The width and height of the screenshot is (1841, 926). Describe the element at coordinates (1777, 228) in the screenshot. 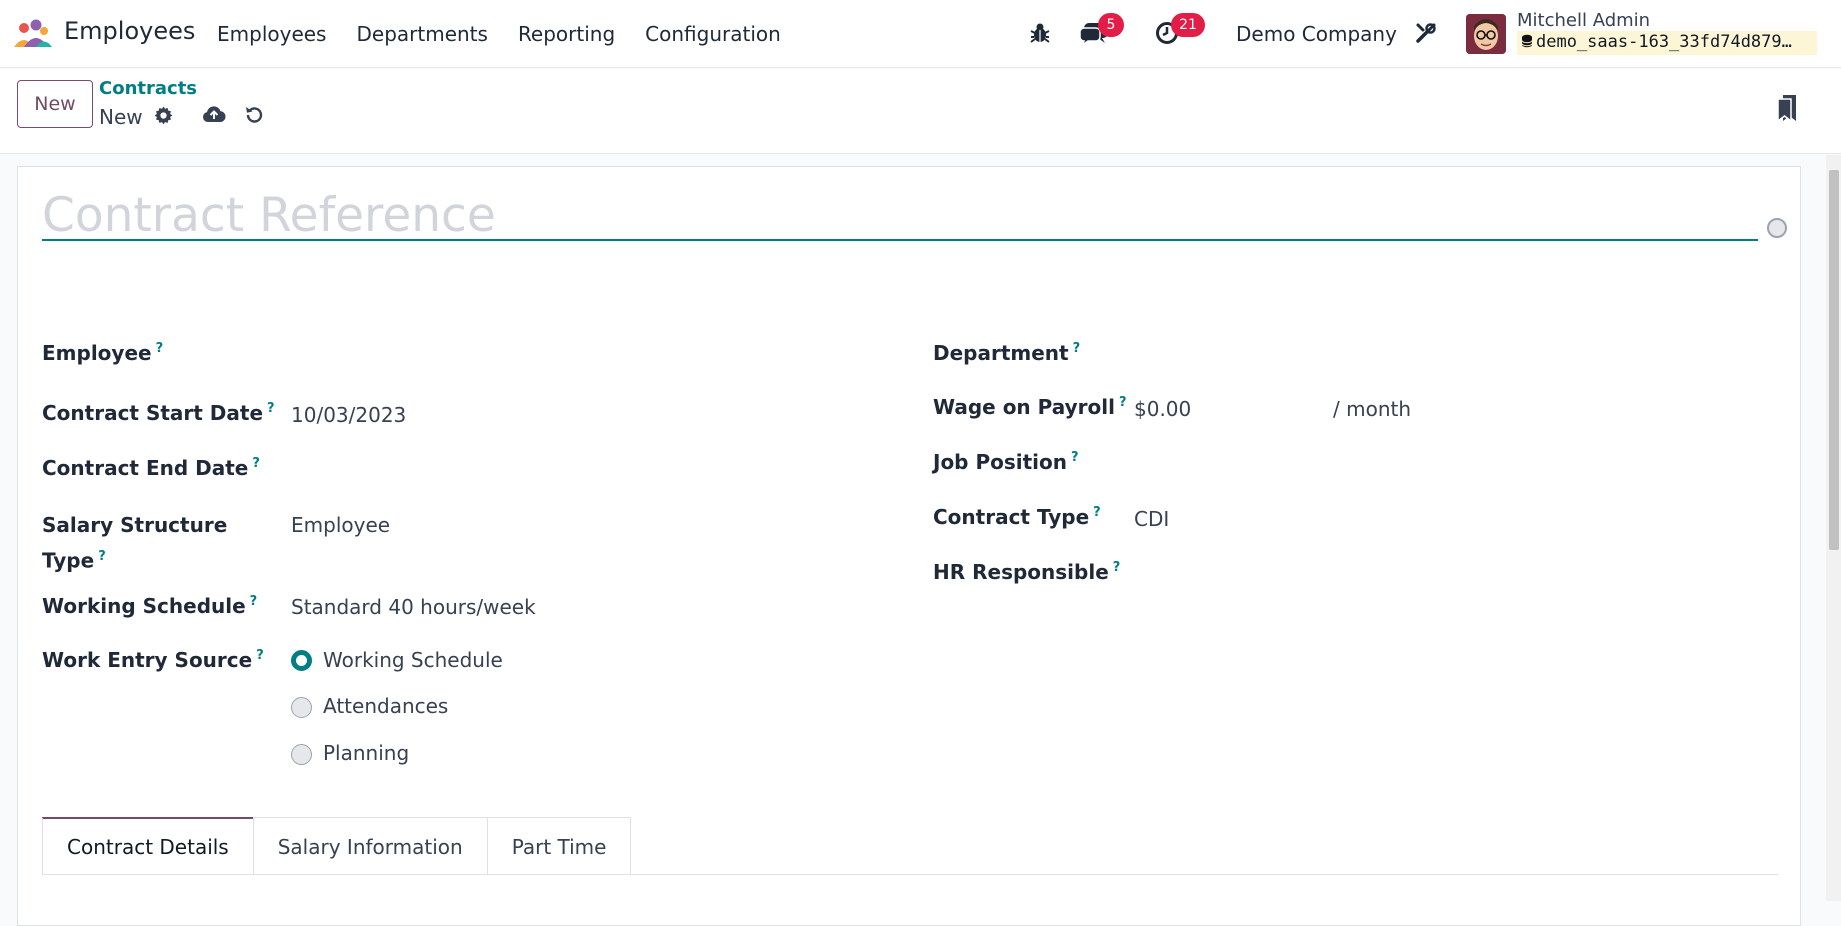

I see `status-indicator` at that location.